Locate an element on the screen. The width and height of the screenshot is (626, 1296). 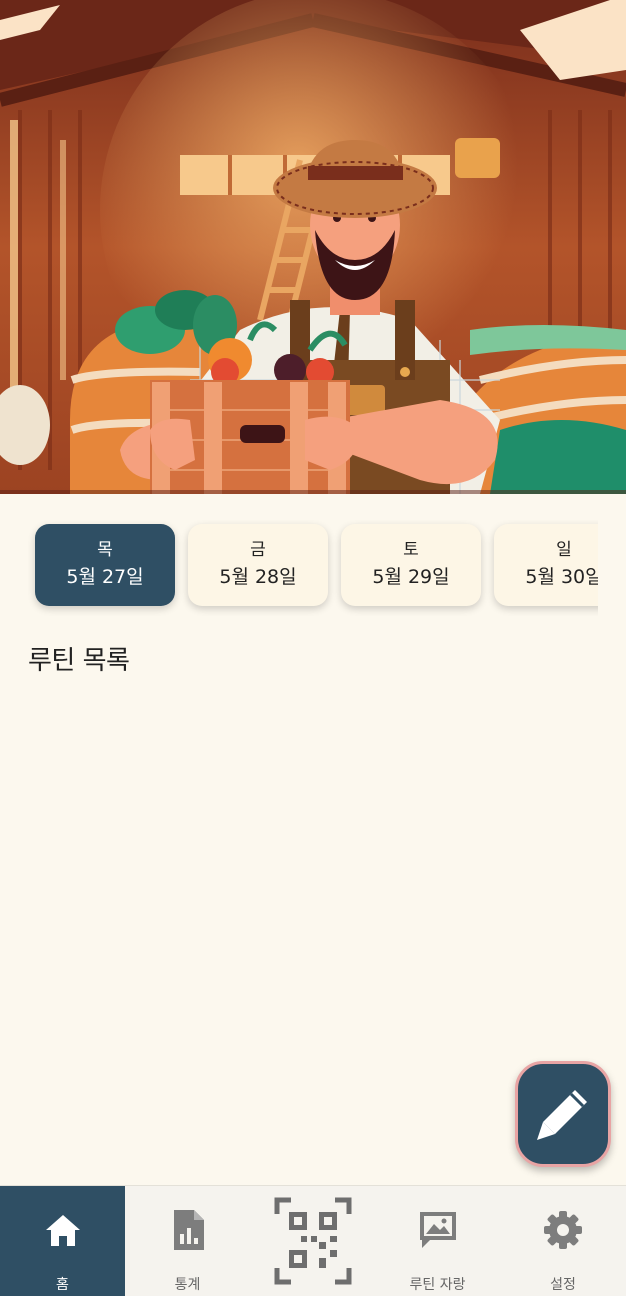
routine-list-title: 루틴 목록 is located at coordinates (79, 661).